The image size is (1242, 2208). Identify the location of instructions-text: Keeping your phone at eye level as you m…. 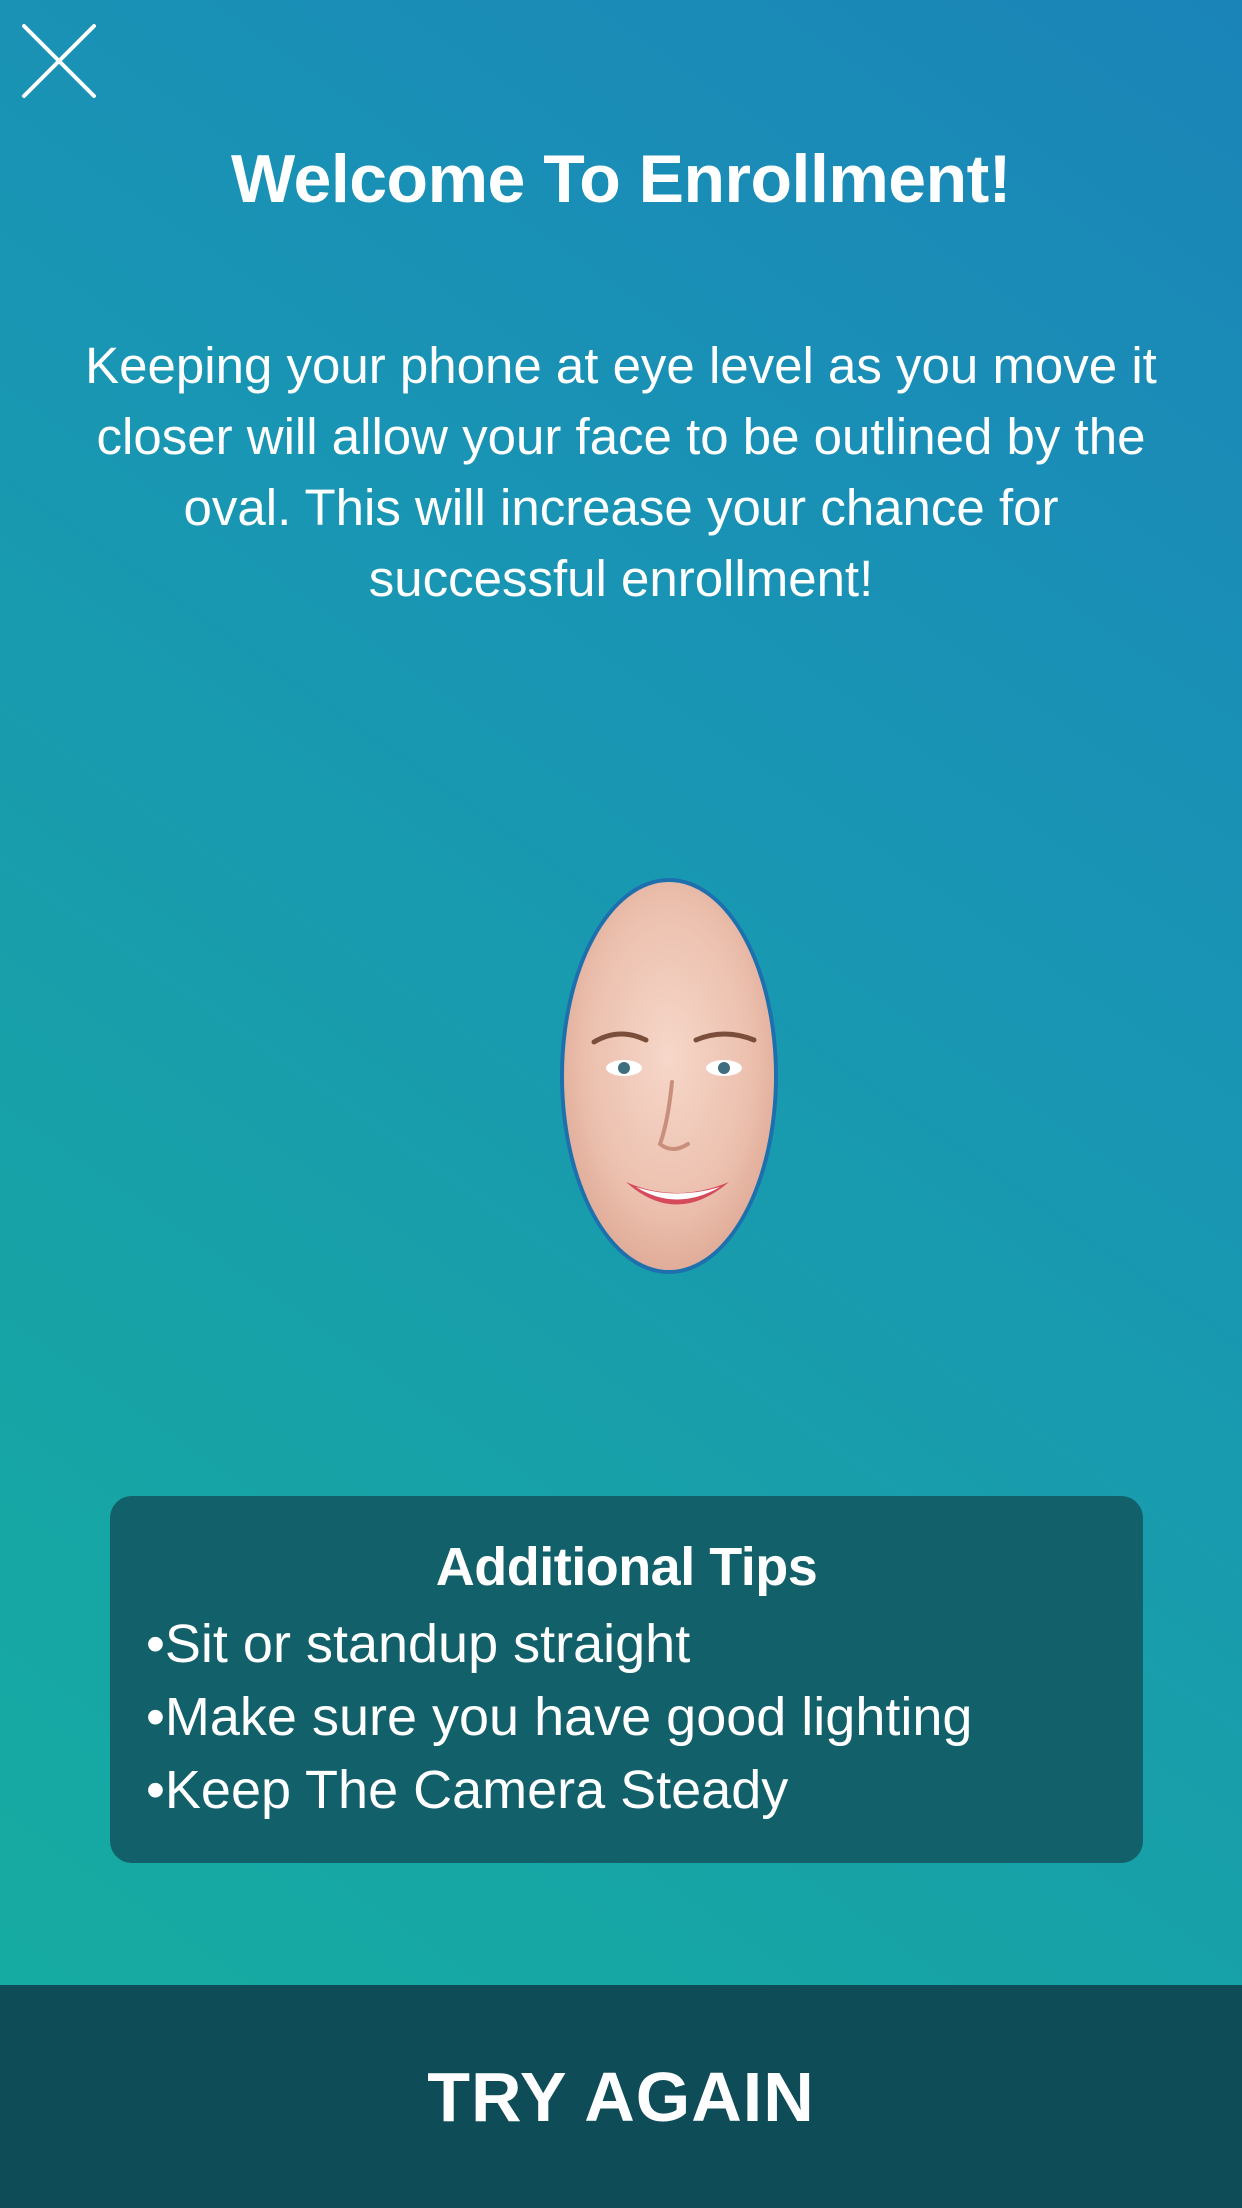
(621, 472).